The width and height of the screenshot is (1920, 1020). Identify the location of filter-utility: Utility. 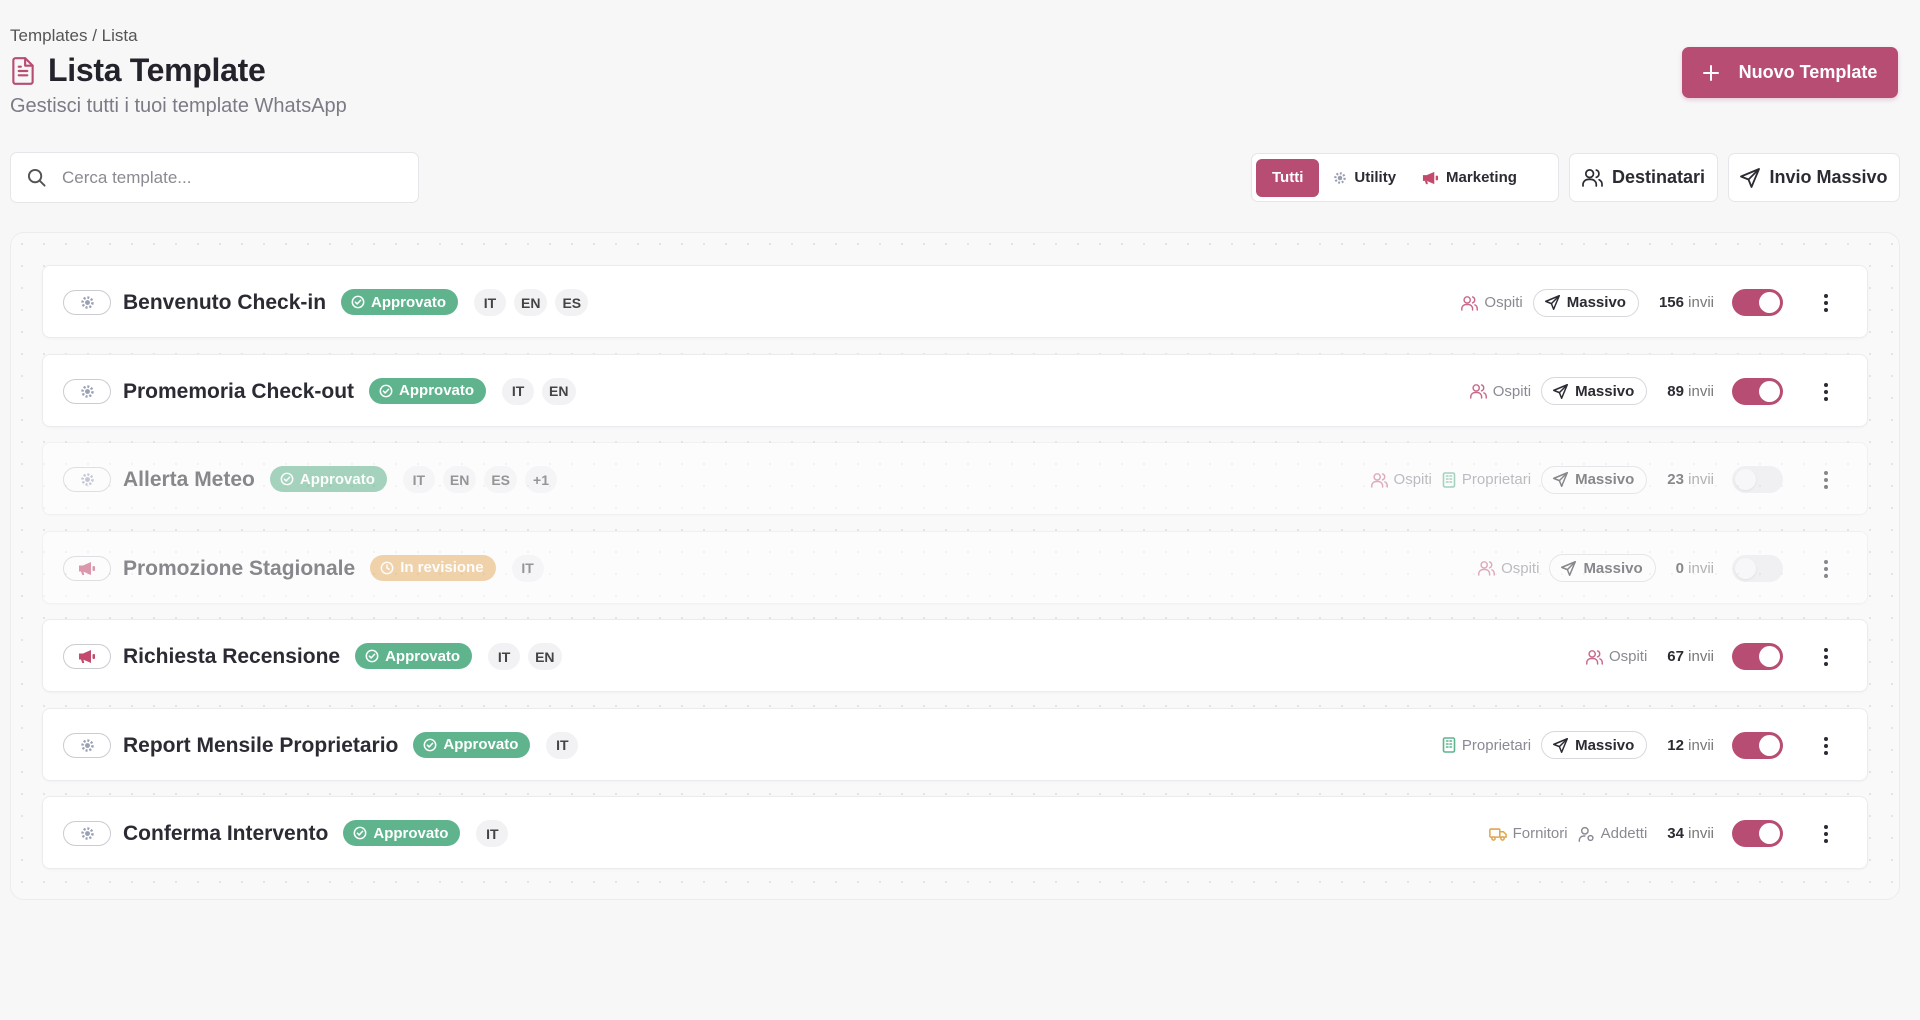
(1364, 178).